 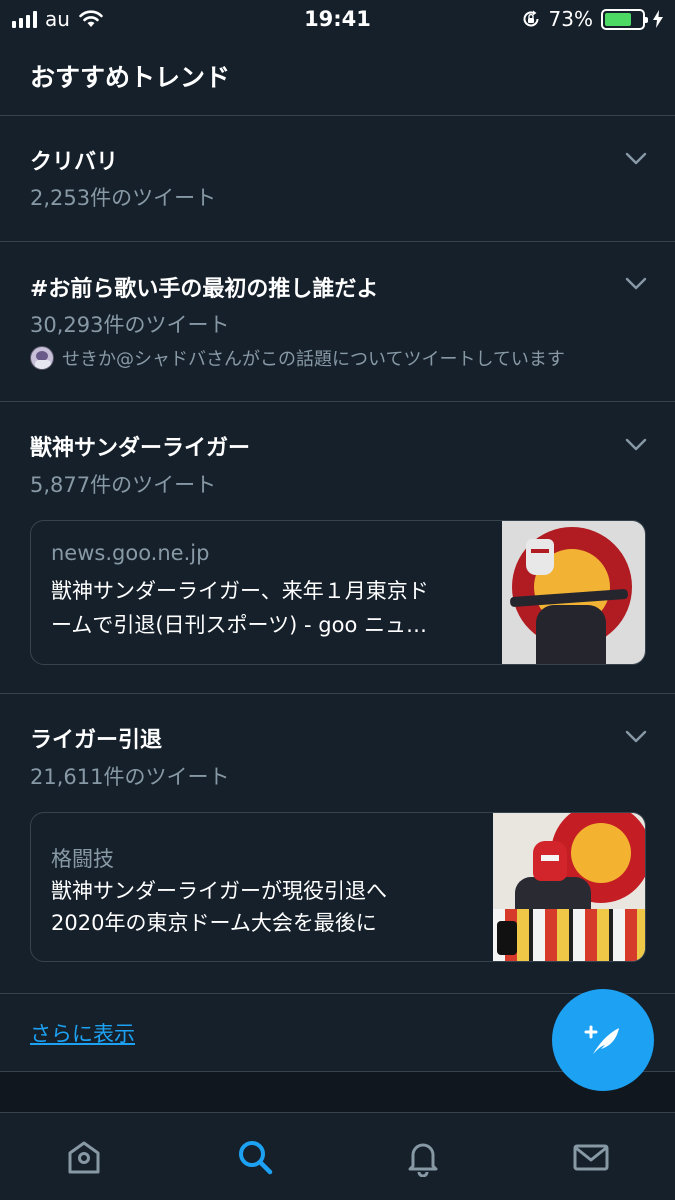 I want to click on trend-context-text: せきか@シャドバさんがこの話題についてツイートしています, so click(x=313, y=359).